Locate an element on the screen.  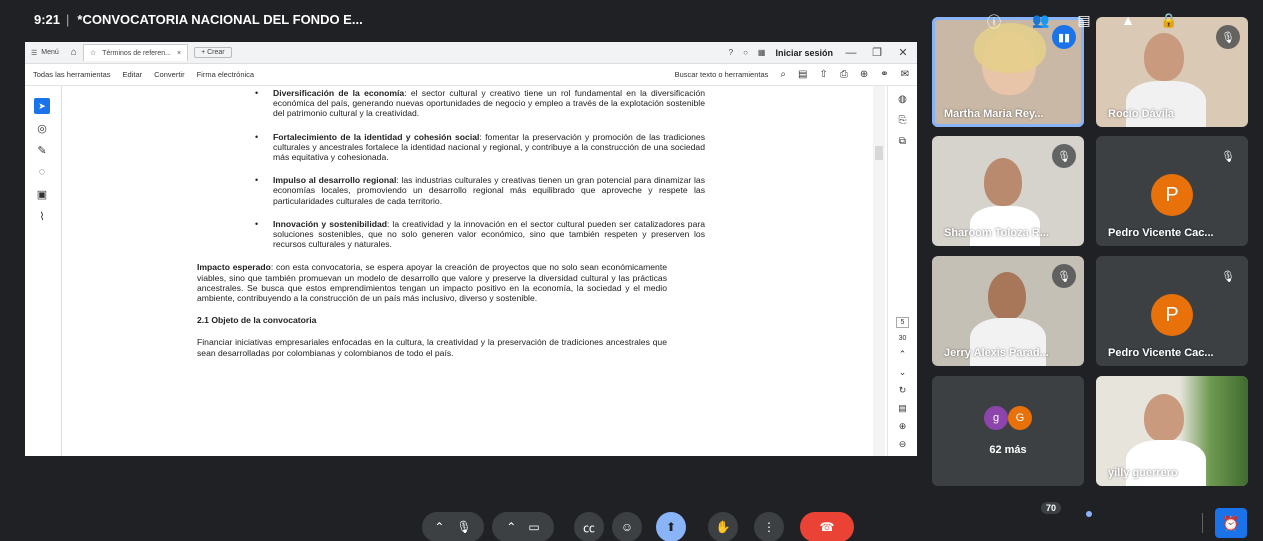
timer-button: ⏰ is located at coordinates (1231, 523).